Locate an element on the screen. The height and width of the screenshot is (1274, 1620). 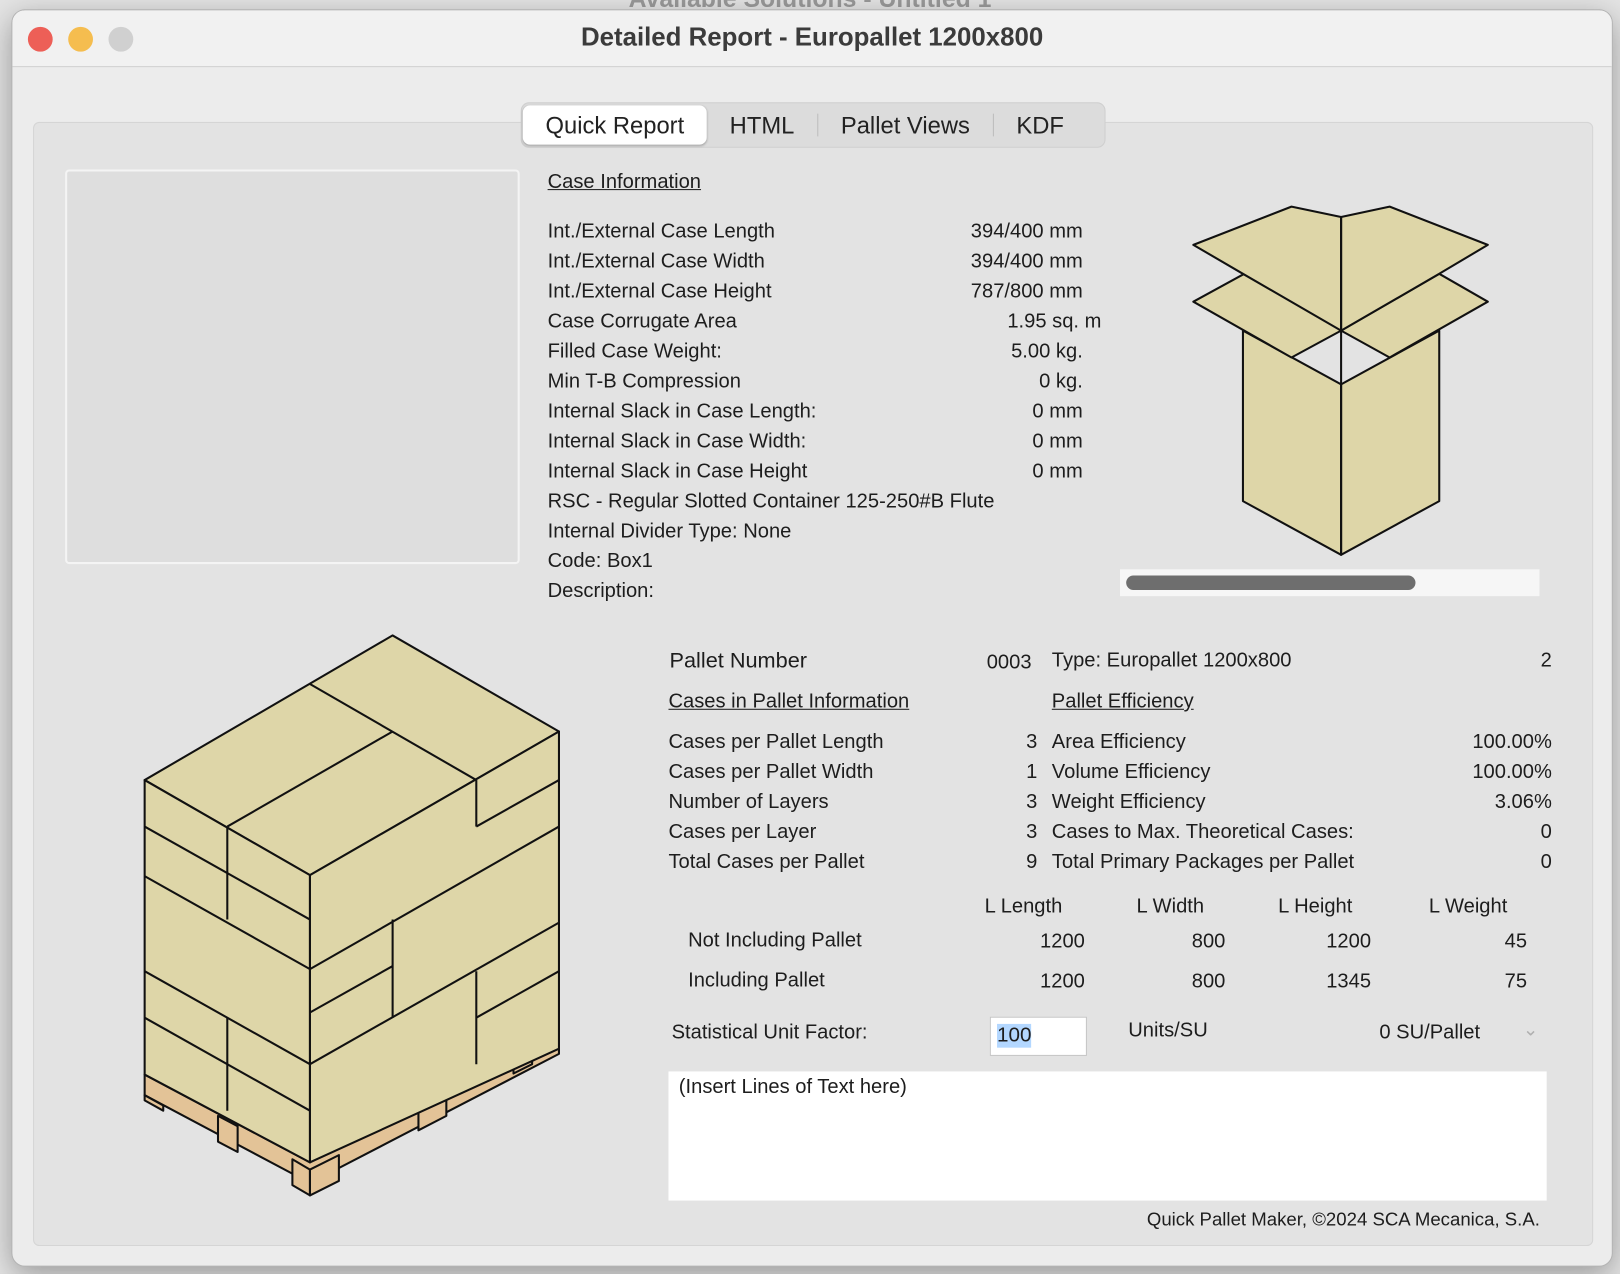
units-su-label: Units/SU is located at coordinates (1168, 1030).